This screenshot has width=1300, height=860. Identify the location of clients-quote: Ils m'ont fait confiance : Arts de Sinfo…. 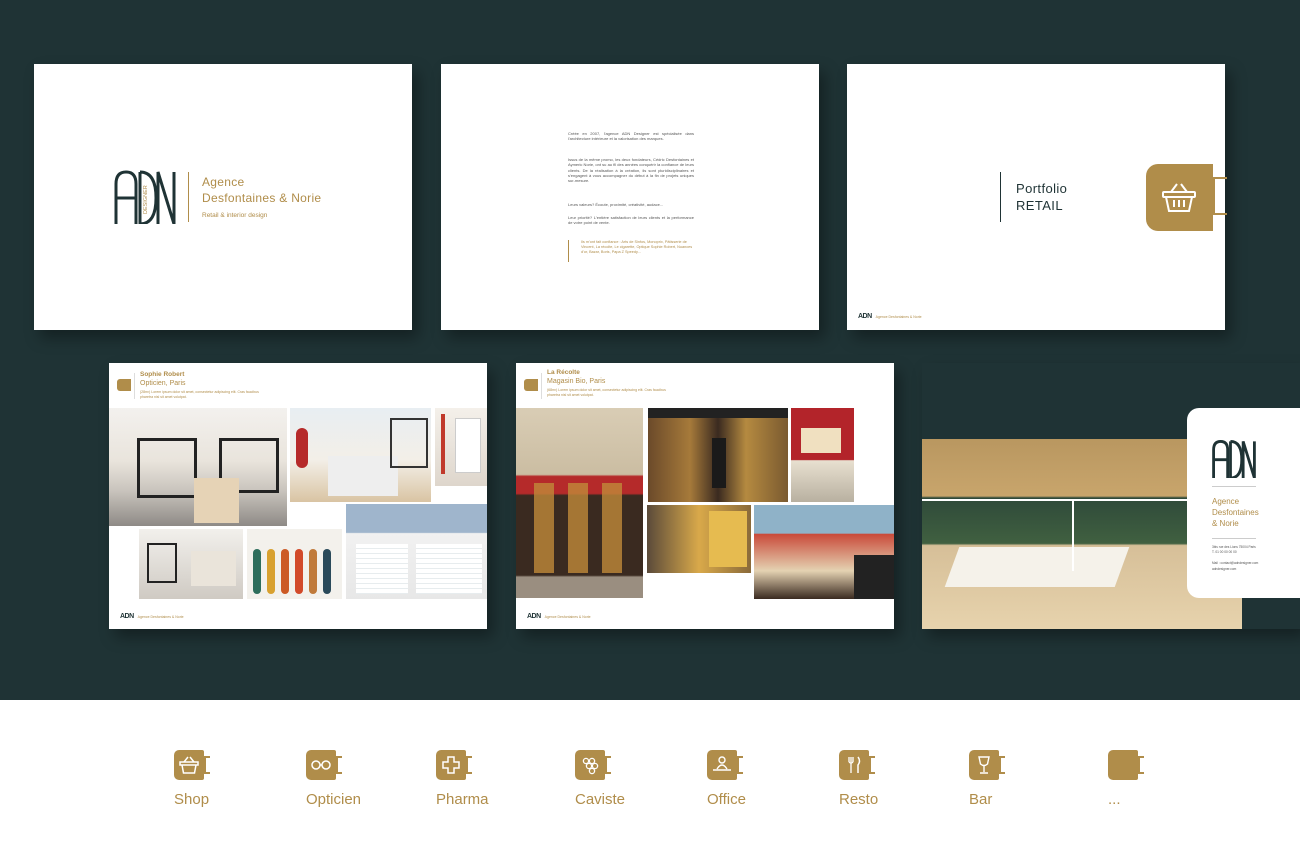
(631, 251).